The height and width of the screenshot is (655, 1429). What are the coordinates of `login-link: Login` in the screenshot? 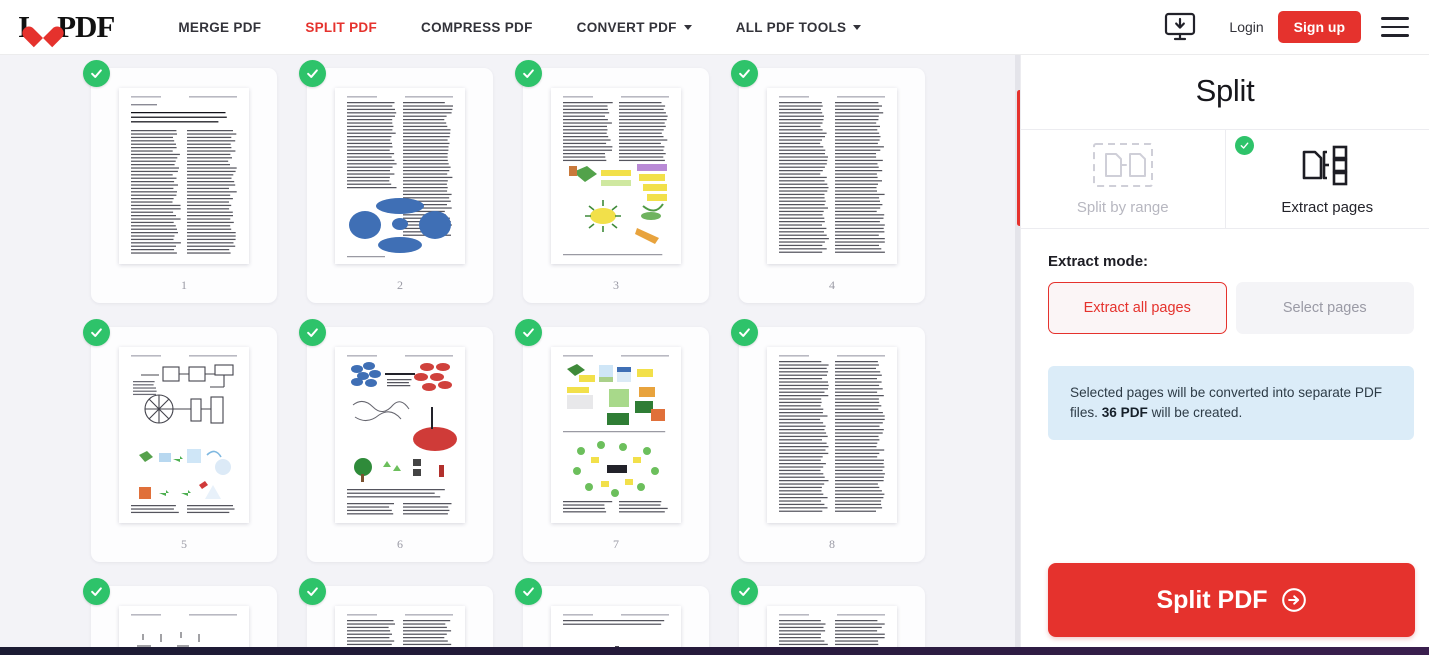 It's located at (1246, 27).